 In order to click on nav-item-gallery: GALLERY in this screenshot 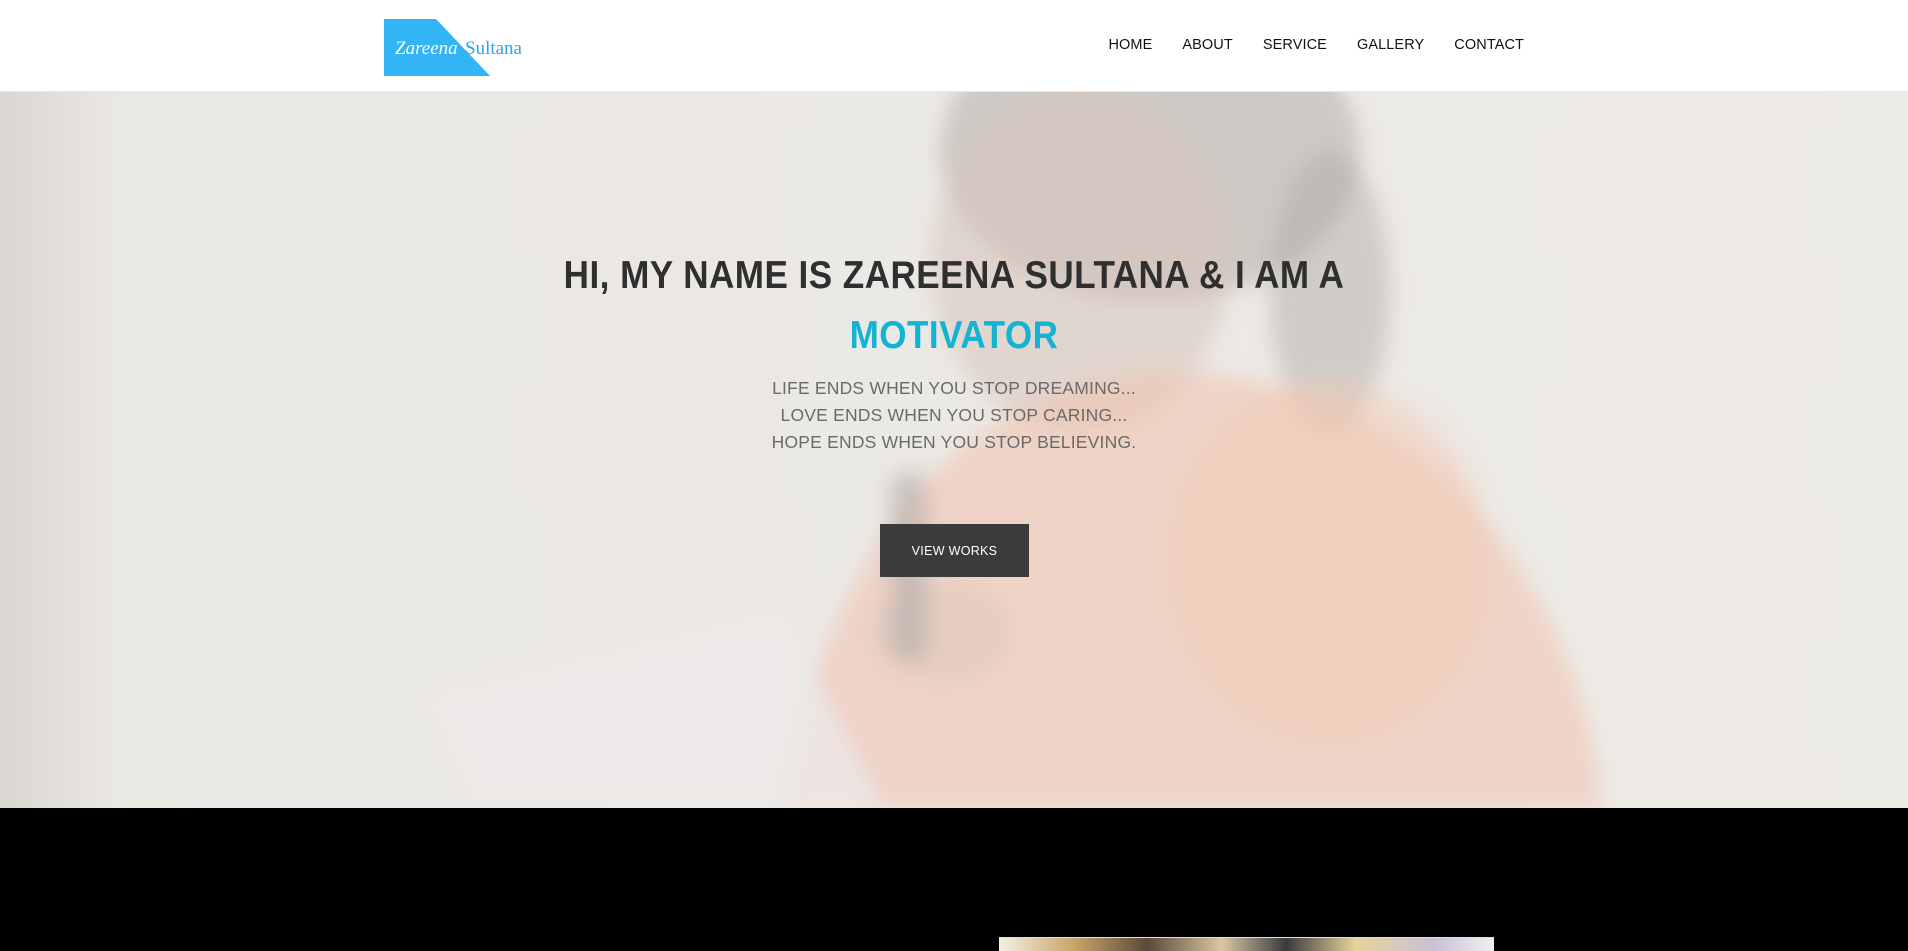, I will do `click(1390, 45)`.